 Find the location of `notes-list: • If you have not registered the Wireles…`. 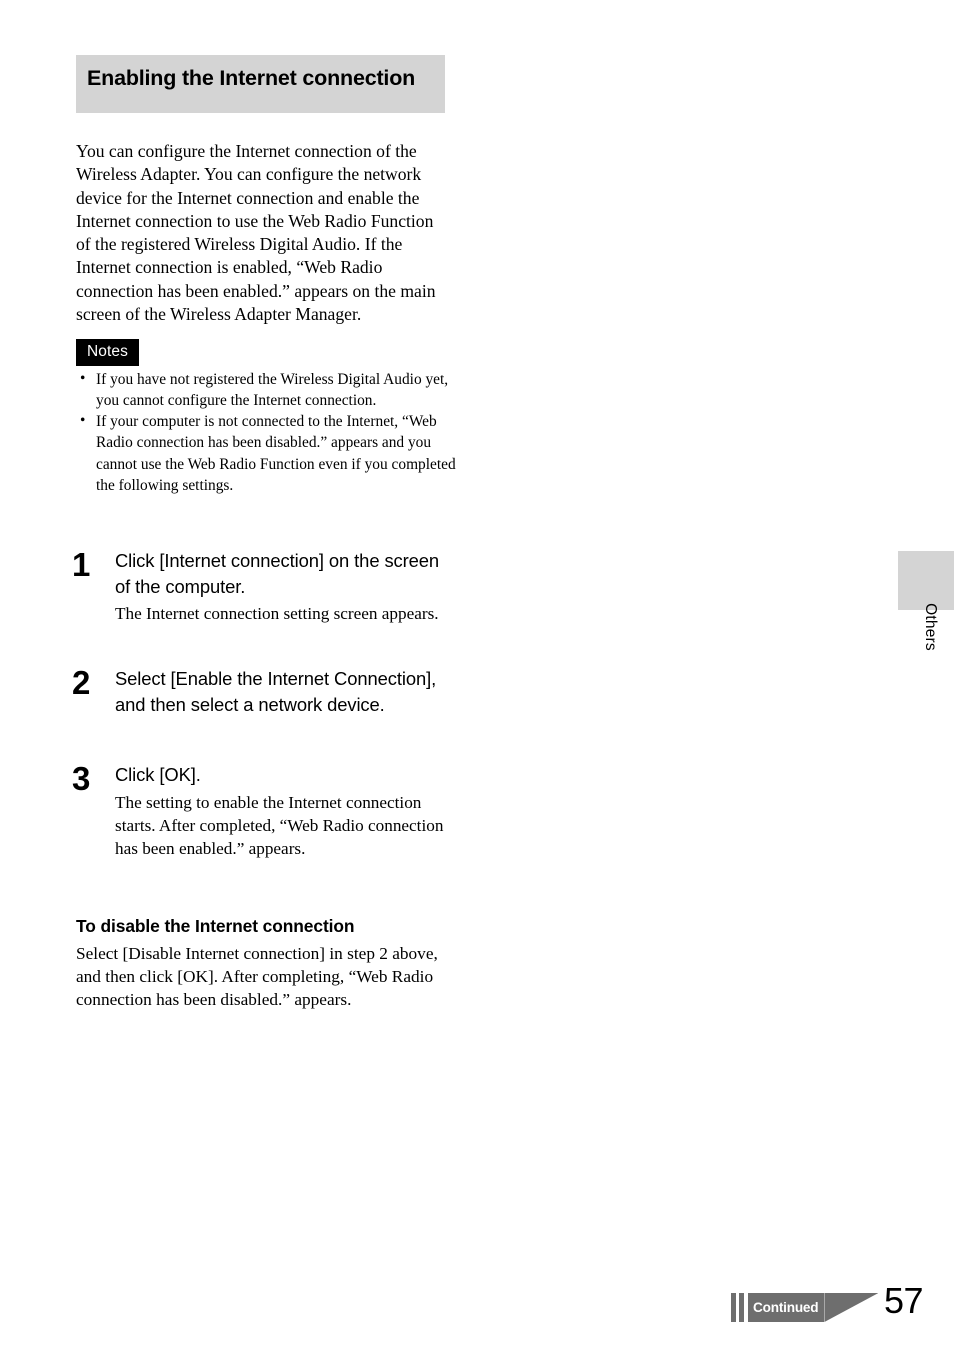

notes-list: • If you have not registered the Wireles… is located at coordinates (266, 433).